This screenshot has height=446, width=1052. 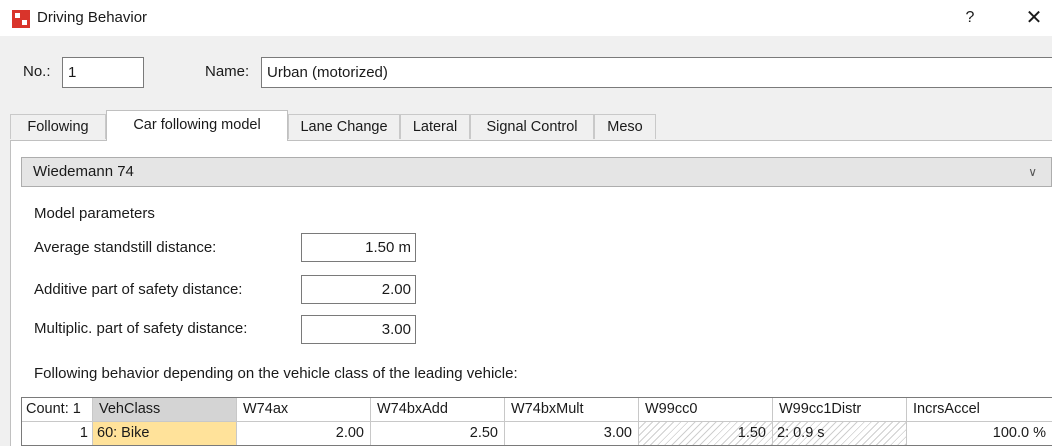 What do you see at coordinates (706, 433) in the screenshot?
I see `cell-w99cc0: 1.50` at bounding box center [706, 433].